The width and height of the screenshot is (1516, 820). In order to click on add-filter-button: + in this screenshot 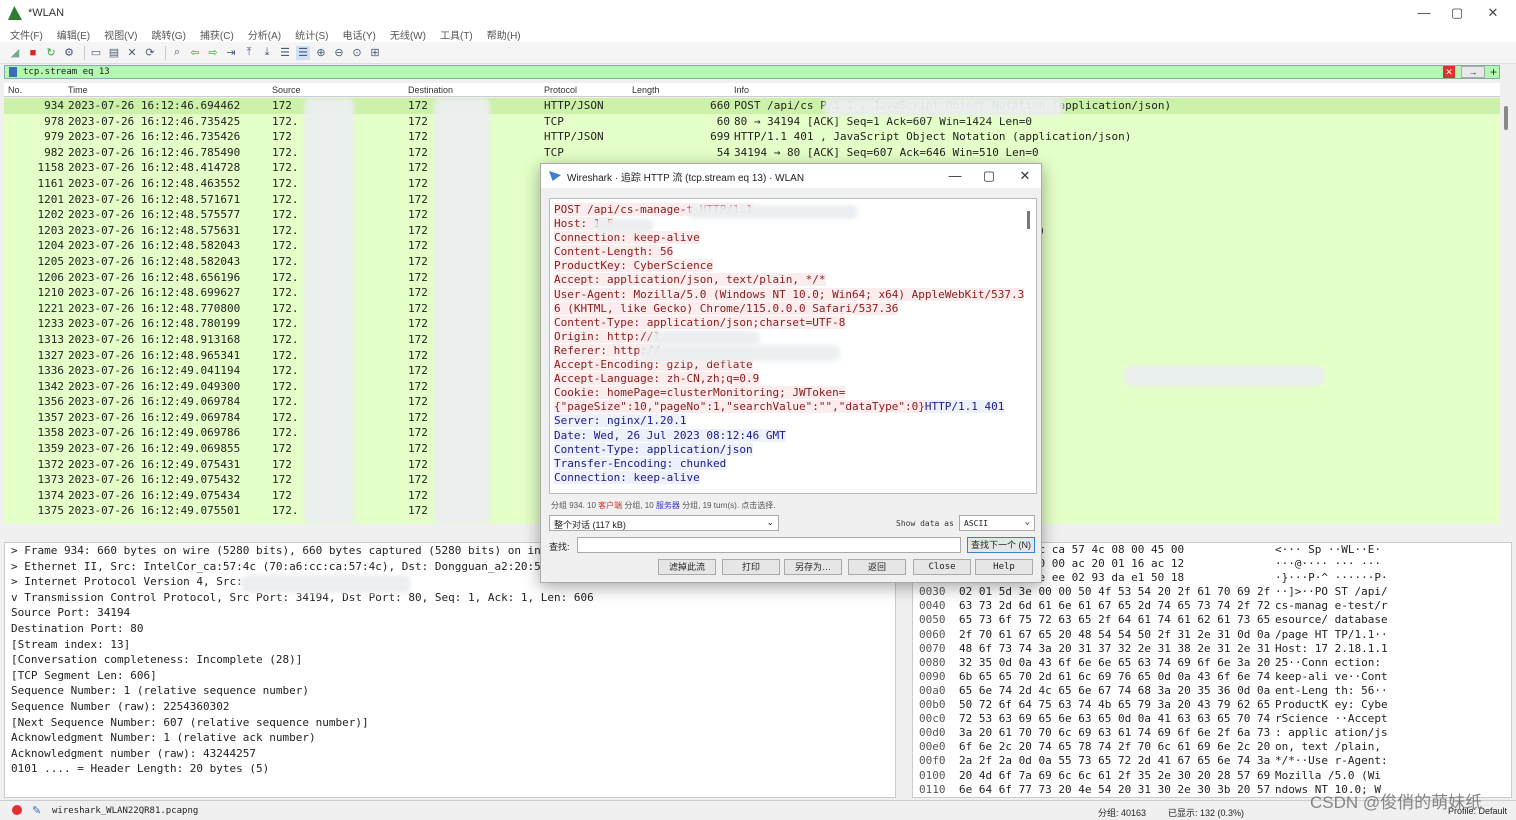, I will do `click(1493, 72)`.